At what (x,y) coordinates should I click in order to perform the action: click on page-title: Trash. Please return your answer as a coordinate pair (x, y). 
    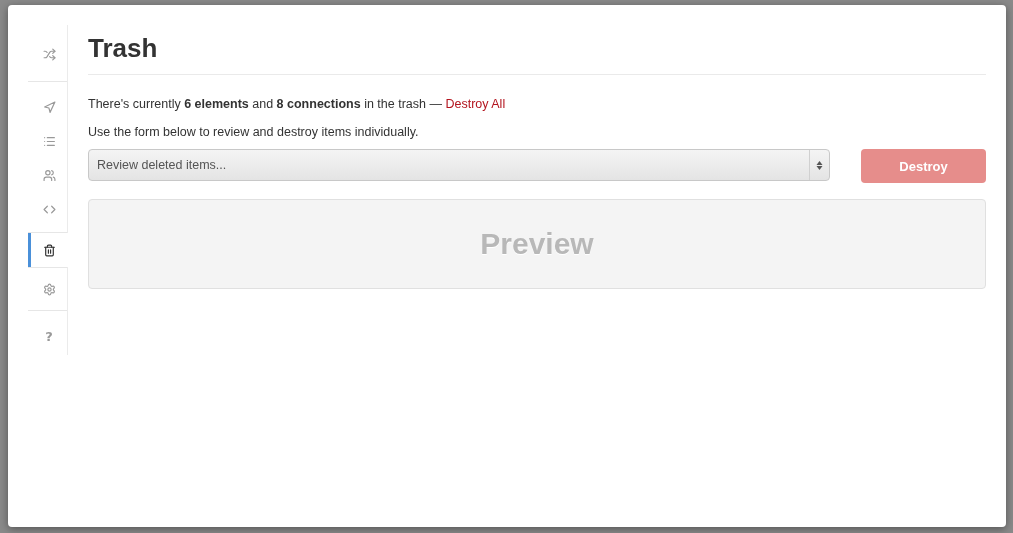
    Looking at the image, I should click on (537, 54).